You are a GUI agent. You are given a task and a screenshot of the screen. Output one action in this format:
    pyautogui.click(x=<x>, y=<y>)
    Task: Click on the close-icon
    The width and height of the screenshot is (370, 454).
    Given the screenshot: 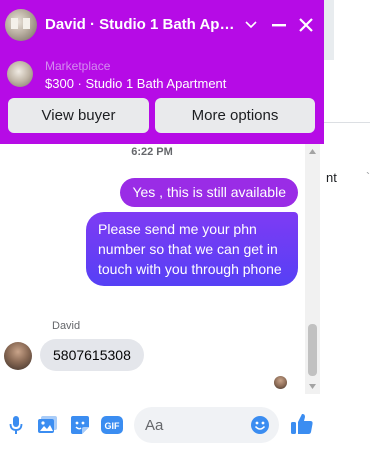 What is the action you would take?
    pyautogui.click(x=306, y=25)
    